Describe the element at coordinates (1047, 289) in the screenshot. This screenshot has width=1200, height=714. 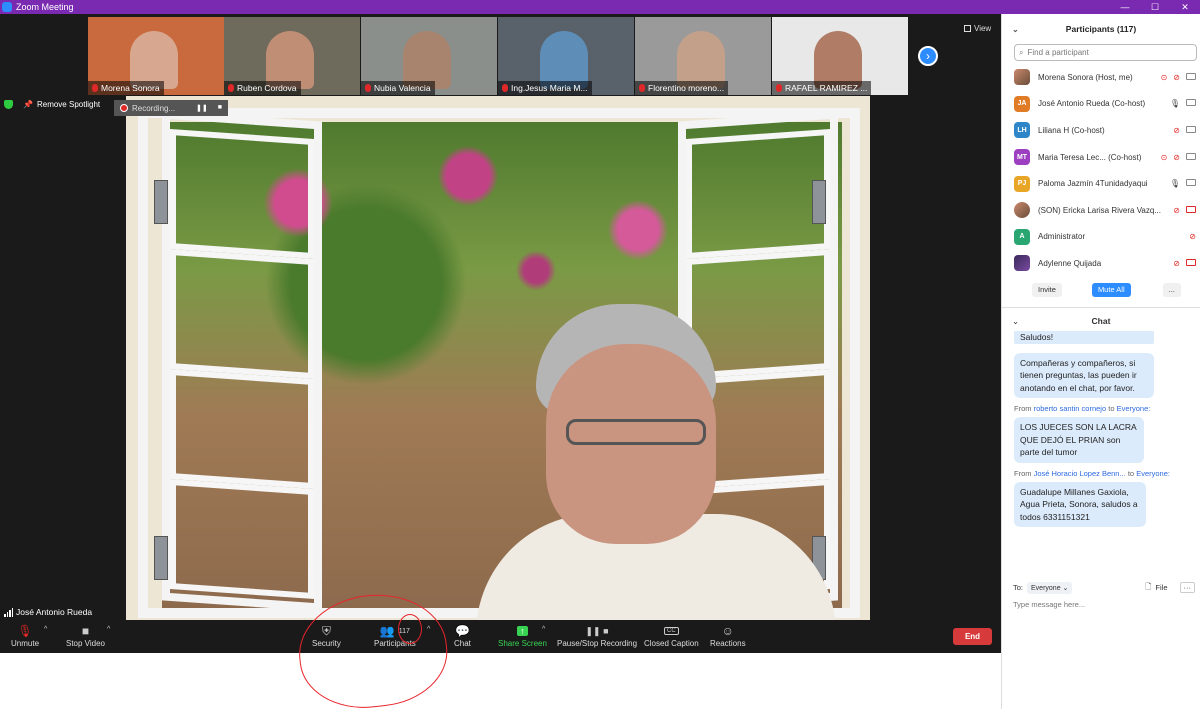
I see `invite-button: Invite` at that location.